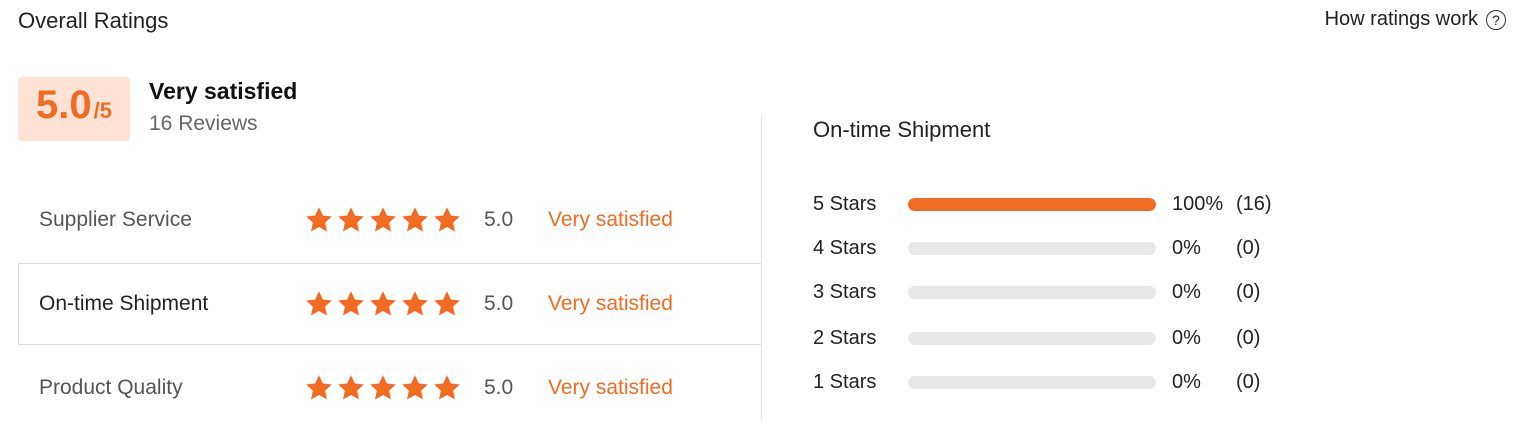  Describe the element at coordinates (64, 105) in the screenshot. I see `overall-score: 5.0` at that location.